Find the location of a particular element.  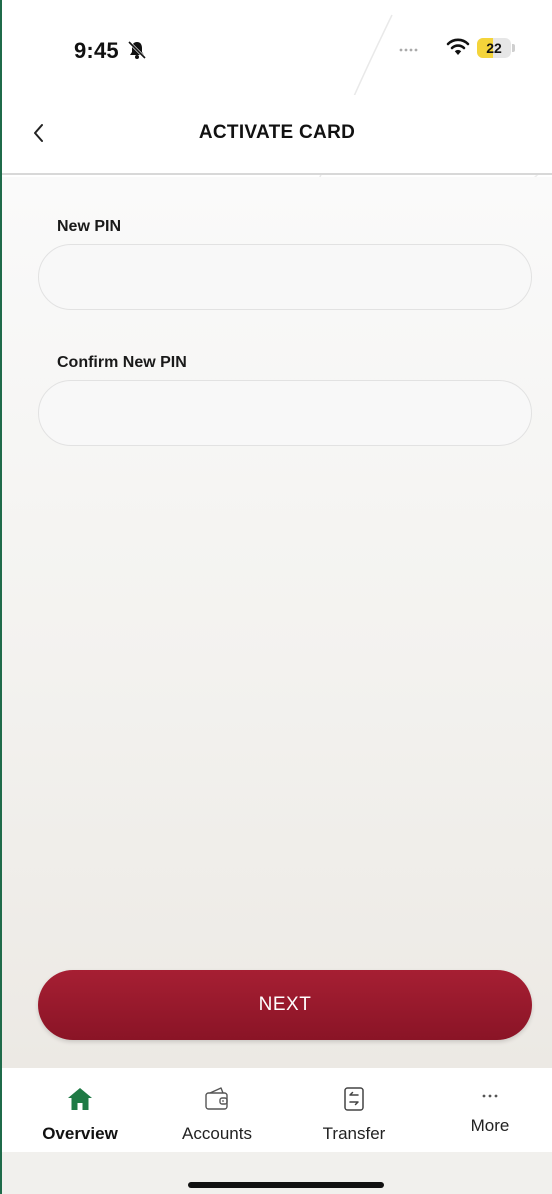

battery-cap is located at coordinates (513, 48).